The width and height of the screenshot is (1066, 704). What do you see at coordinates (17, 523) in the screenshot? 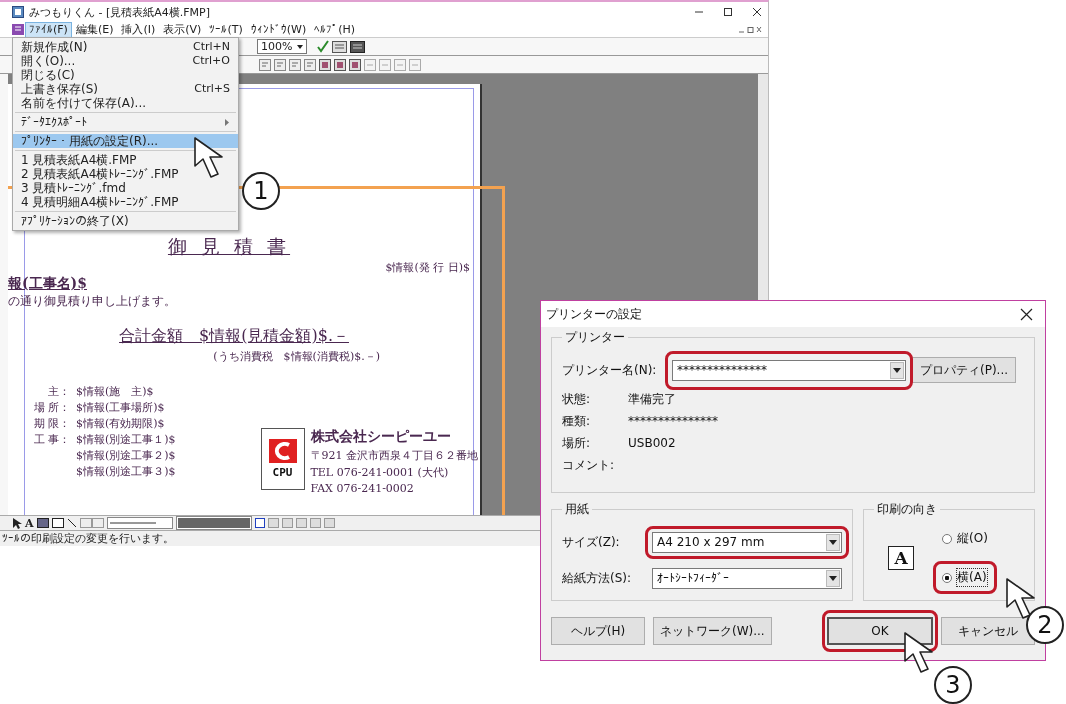
I see `pointer-icon` at bounding box center [17, 523].